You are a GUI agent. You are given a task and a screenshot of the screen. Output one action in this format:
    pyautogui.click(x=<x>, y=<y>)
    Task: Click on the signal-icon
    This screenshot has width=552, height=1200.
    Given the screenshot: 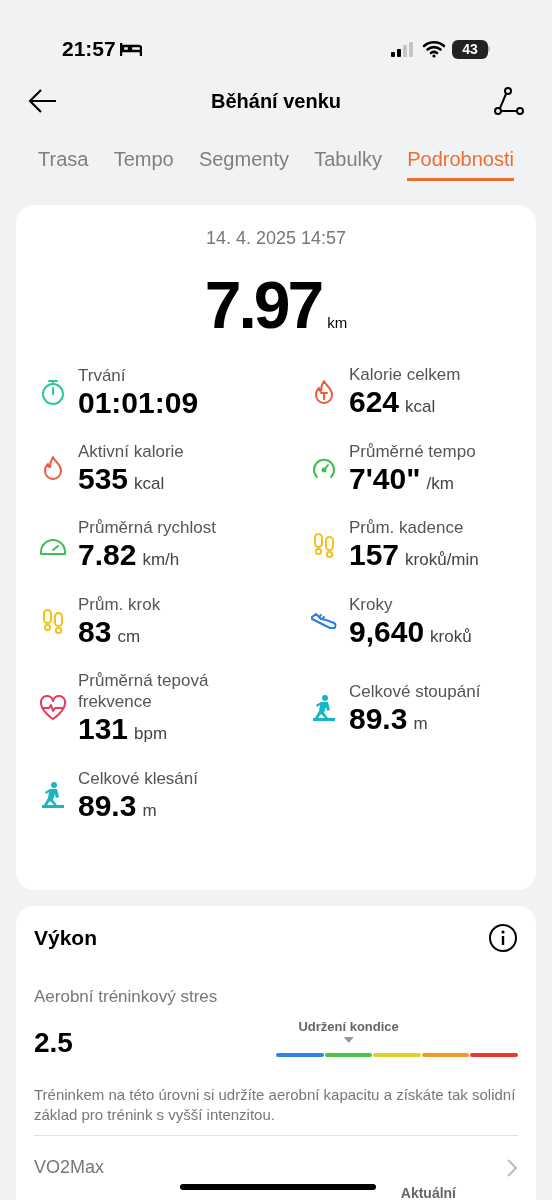 What is the action you would take?
    pyautogui.click(x=403, y=49)
    